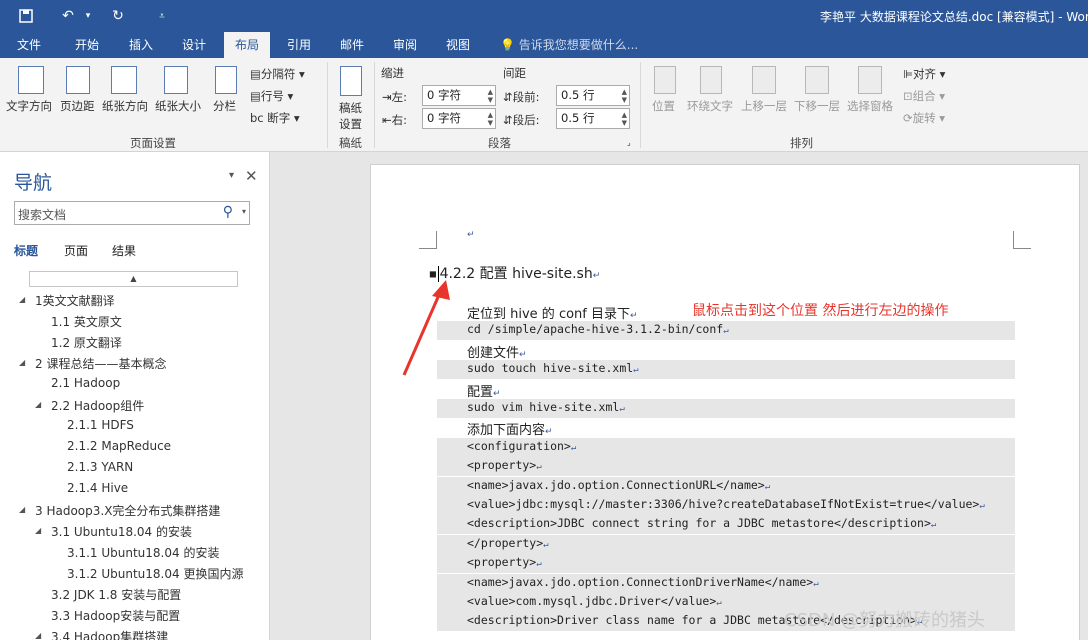 The width and height of the screenshot is (1088, 640). I want to click on orientation-button: 纸张方向, so click(125, 106).